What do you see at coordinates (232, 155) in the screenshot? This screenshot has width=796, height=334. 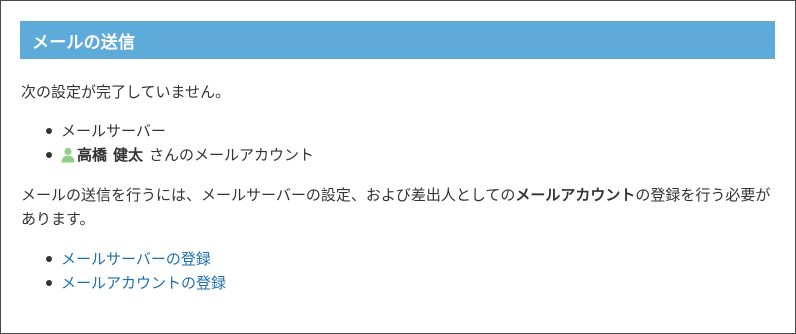 I see `list-item-suffix: さんのメールアカウント` at bounding box center [232, 155].